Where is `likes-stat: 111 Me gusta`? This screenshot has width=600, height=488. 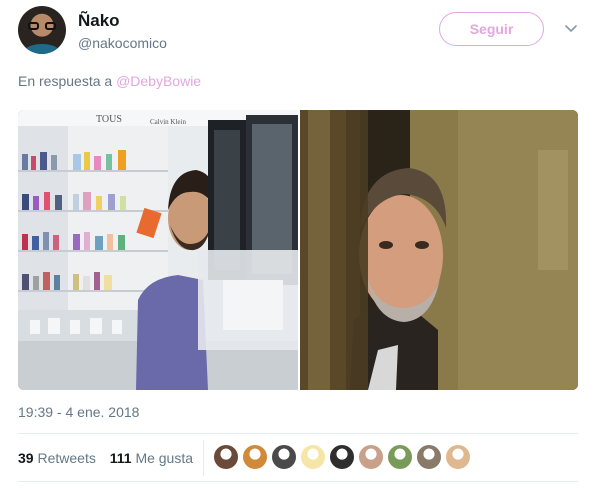 likes-stat: 111 Me gusta is located at coordinates (151, 458).